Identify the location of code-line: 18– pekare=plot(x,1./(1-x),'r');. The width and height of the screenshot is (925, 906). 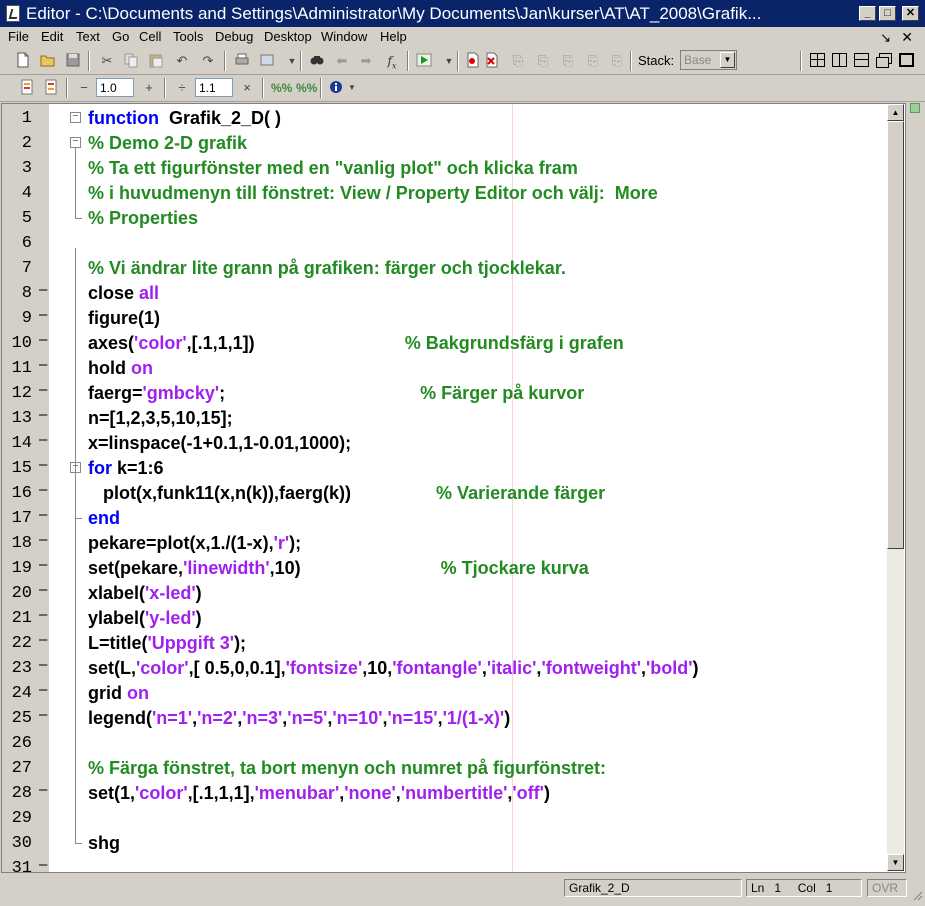
(444, 543).